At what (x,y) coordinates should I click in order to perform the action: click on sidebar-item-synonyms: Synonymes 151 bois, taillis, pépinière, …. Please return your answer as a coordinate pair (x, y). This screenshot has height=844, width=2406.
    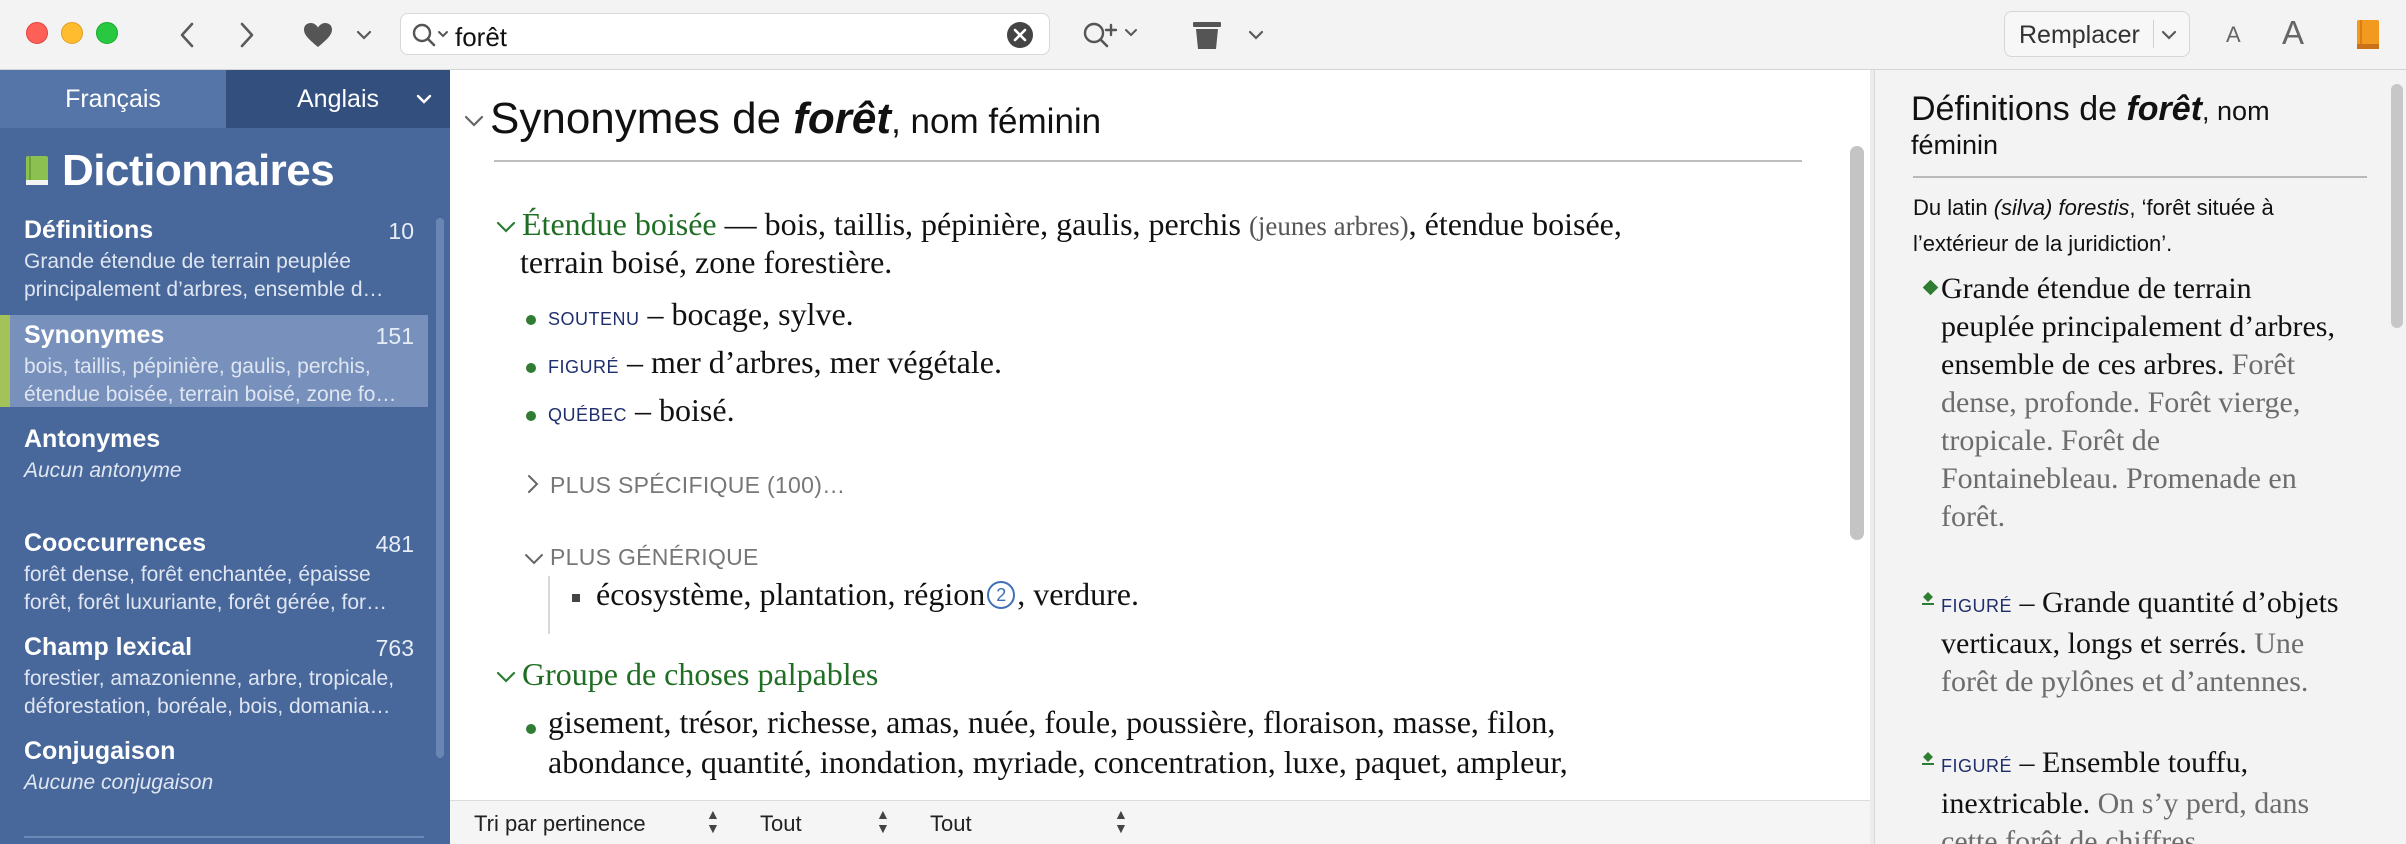
    Looking at the image, I should click on (214, 361).